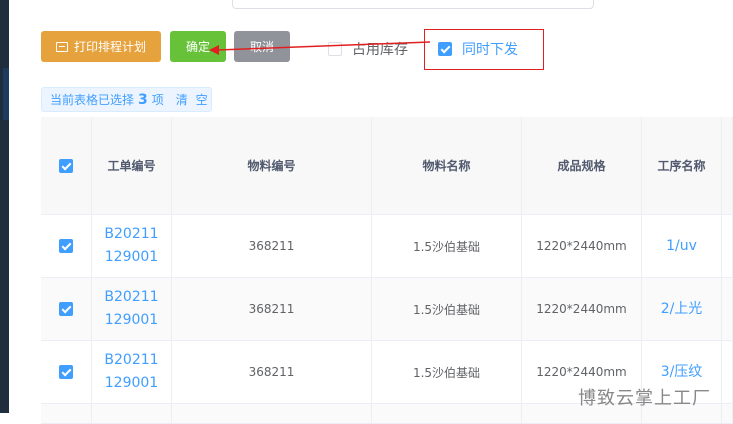 This screenshot has height=424, width=733. I want to click on printer-icon, so click(61, 46).